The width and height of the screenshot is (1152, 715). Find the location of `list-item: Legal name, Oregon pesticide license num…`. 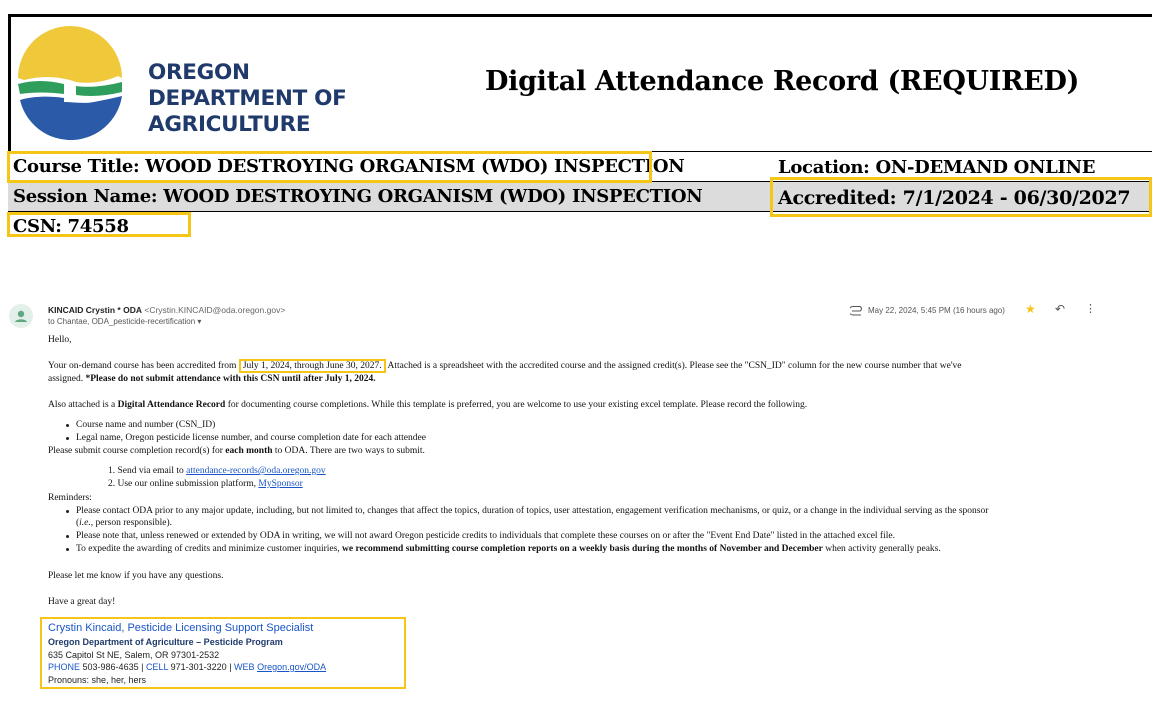

list-item: Legal name, Oregon pesticide license num… is located at coordinates (251, 438).